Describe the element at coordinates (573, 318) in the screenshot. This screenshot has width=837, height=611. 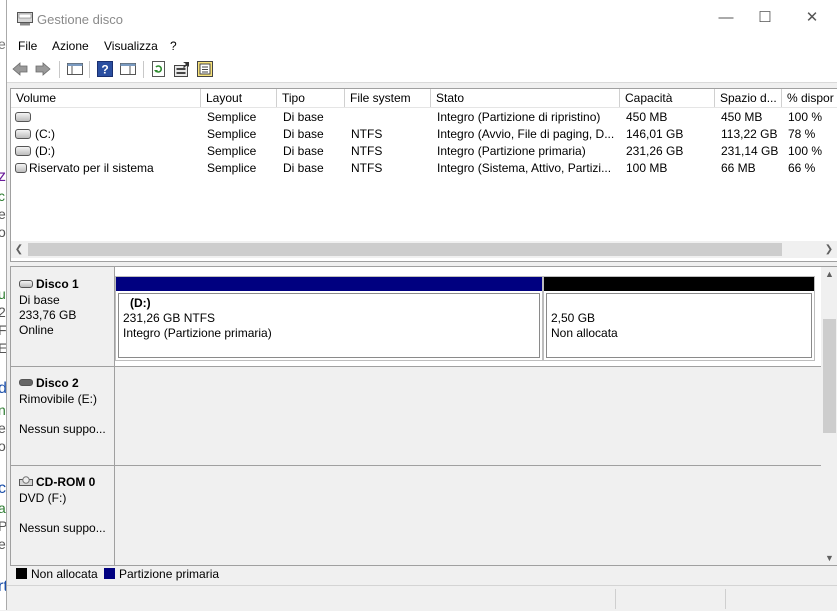
I see `partition-size: 2,50 GB` at that location.